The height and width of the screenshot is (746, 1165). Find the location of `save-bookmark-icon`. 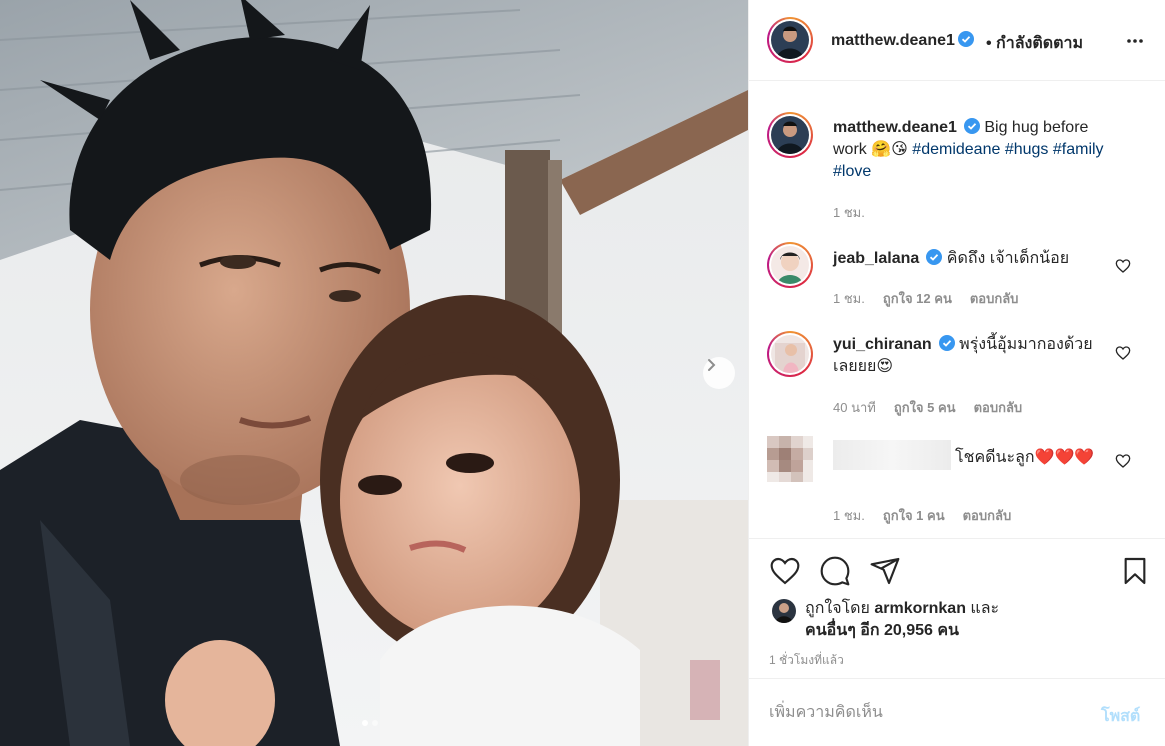

save-bookmark-icon is located at coordinates (1135, 571).